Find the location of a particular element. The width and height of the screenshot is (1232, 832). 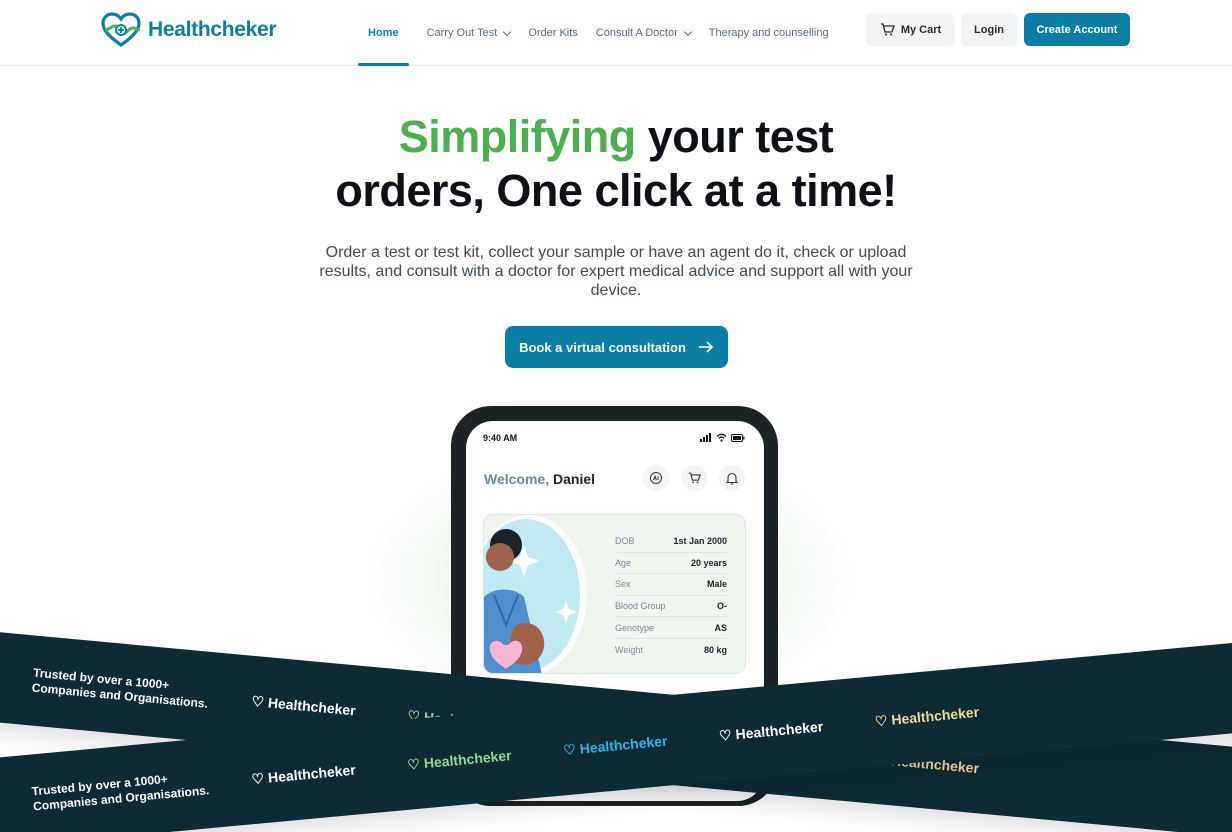

bell-icon is located at coordinates (732, 478).